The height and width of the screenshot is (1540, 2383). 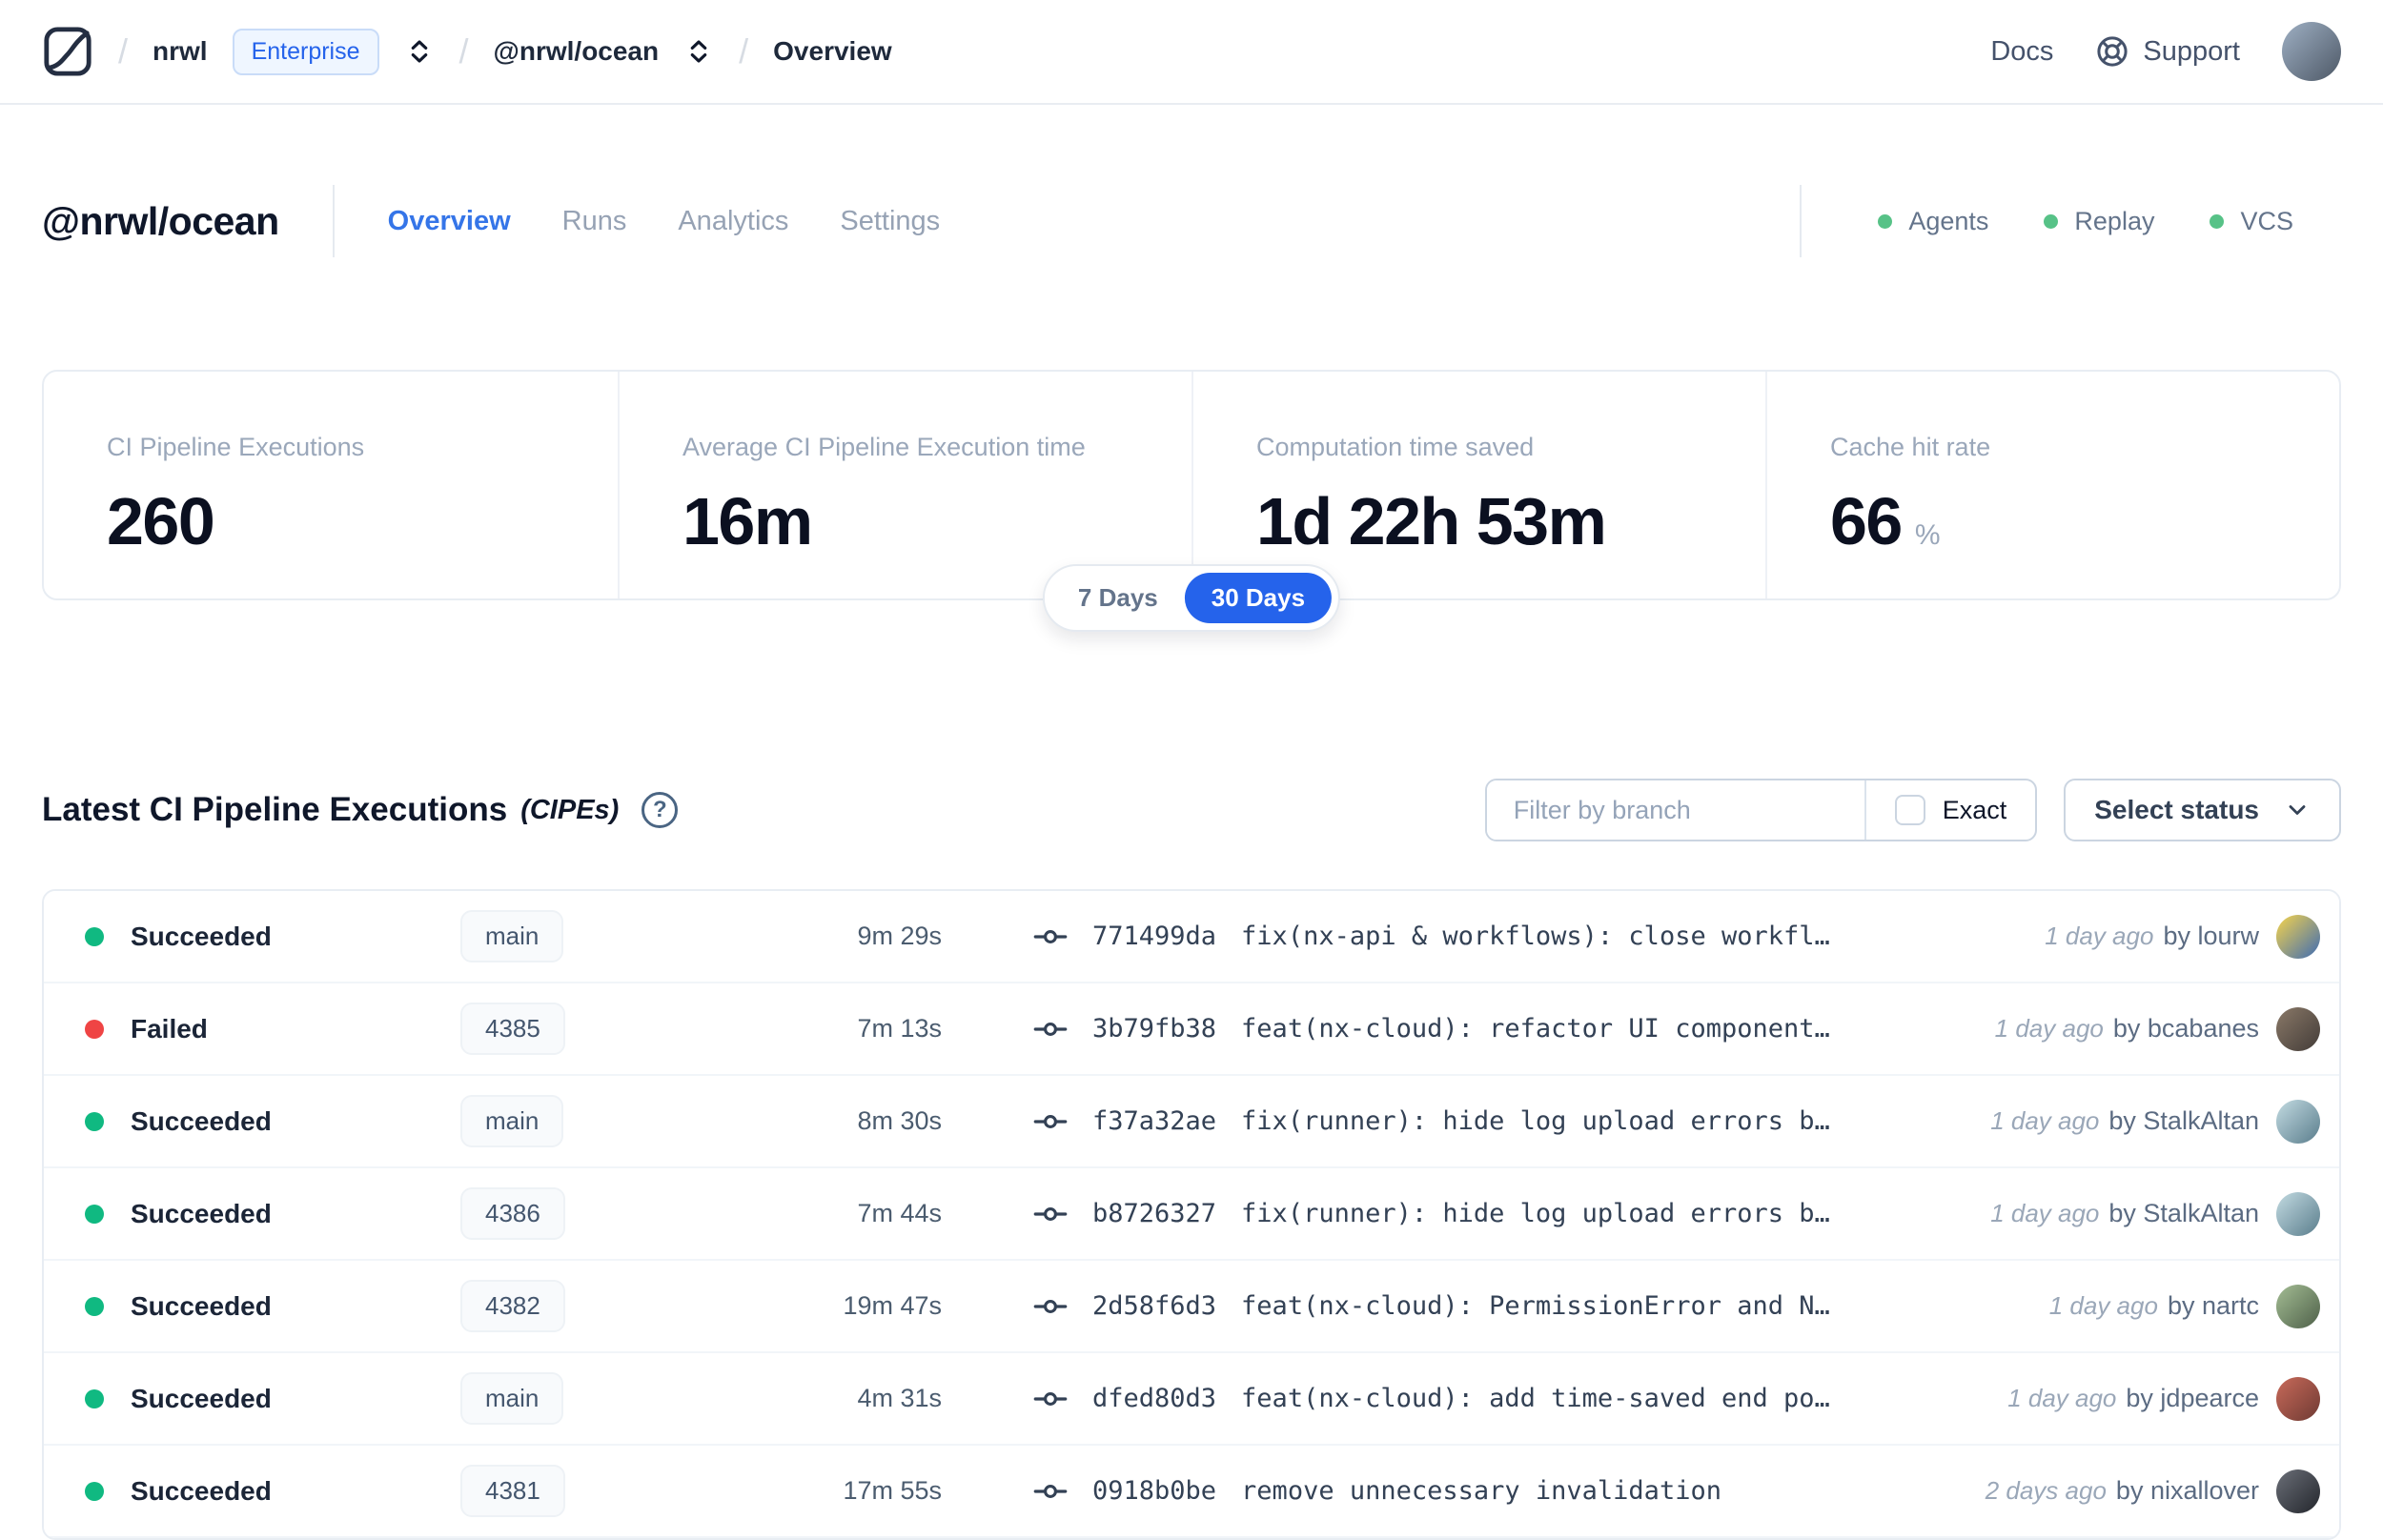 I want to click on commit-hash: f37a32ae, so click(x=1154, y=1121).